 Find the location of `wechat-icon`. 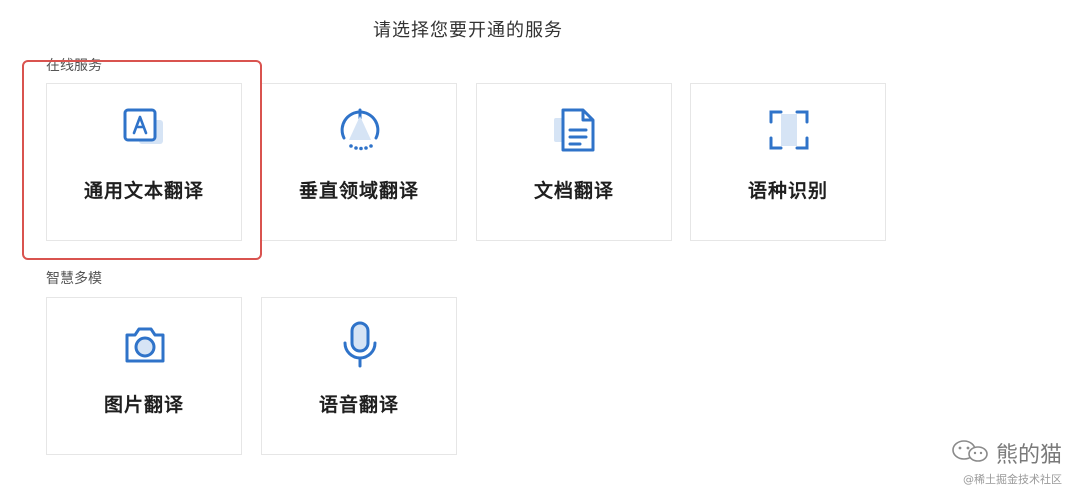

wechat-icon is located at coordinates (970, 453).